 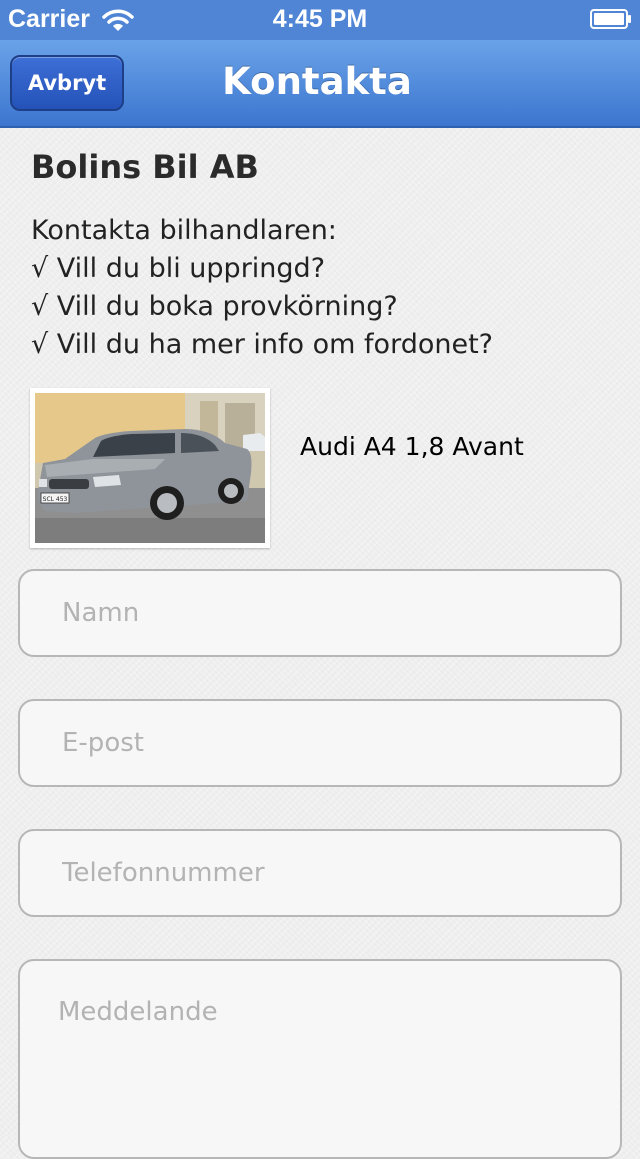 What do you see at coordinates (610, 19) in the screenshot?
I see `battery-icon` at bounding box center [610, 19].